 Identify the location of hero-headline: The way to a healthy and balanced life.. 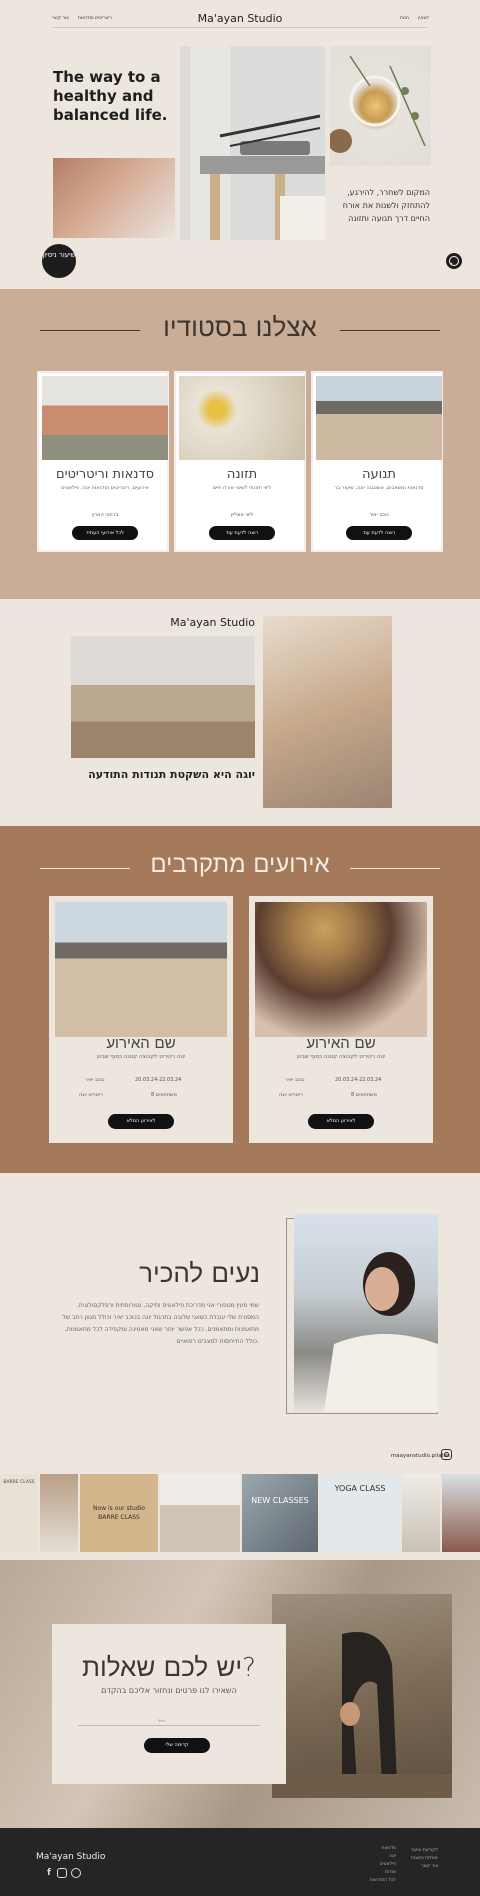
(110, 96).